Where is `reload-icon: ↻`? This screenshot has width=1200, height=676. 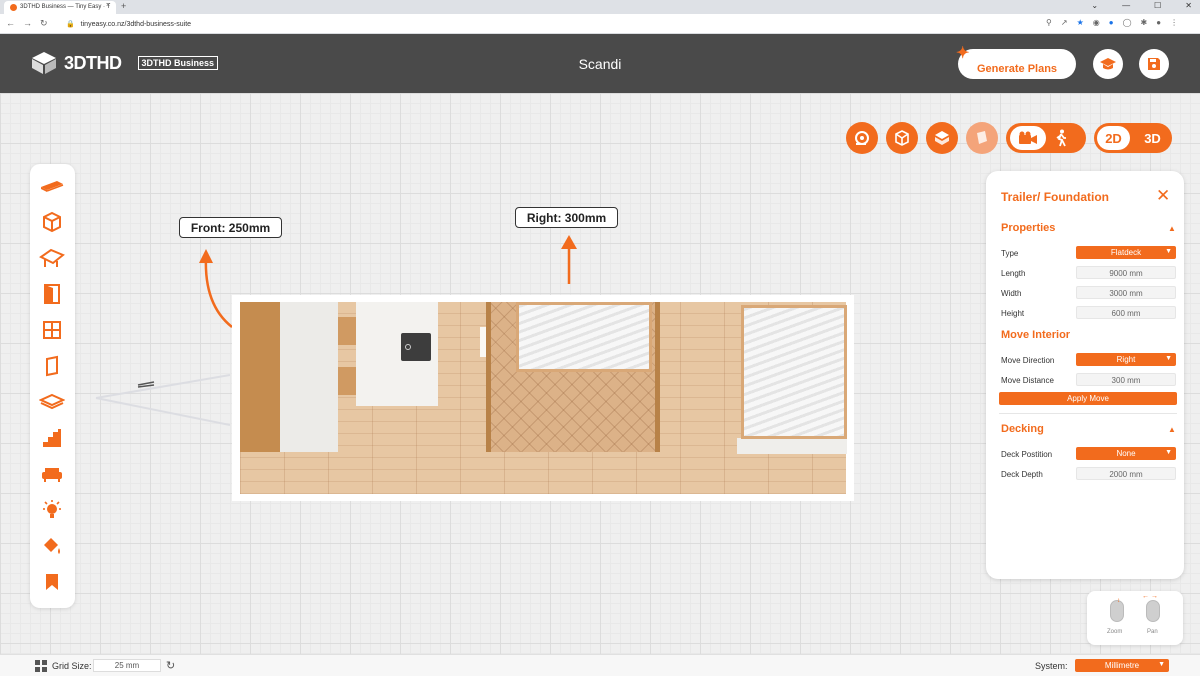
reload-icon: ↻ is located at coordinates (44, 23).